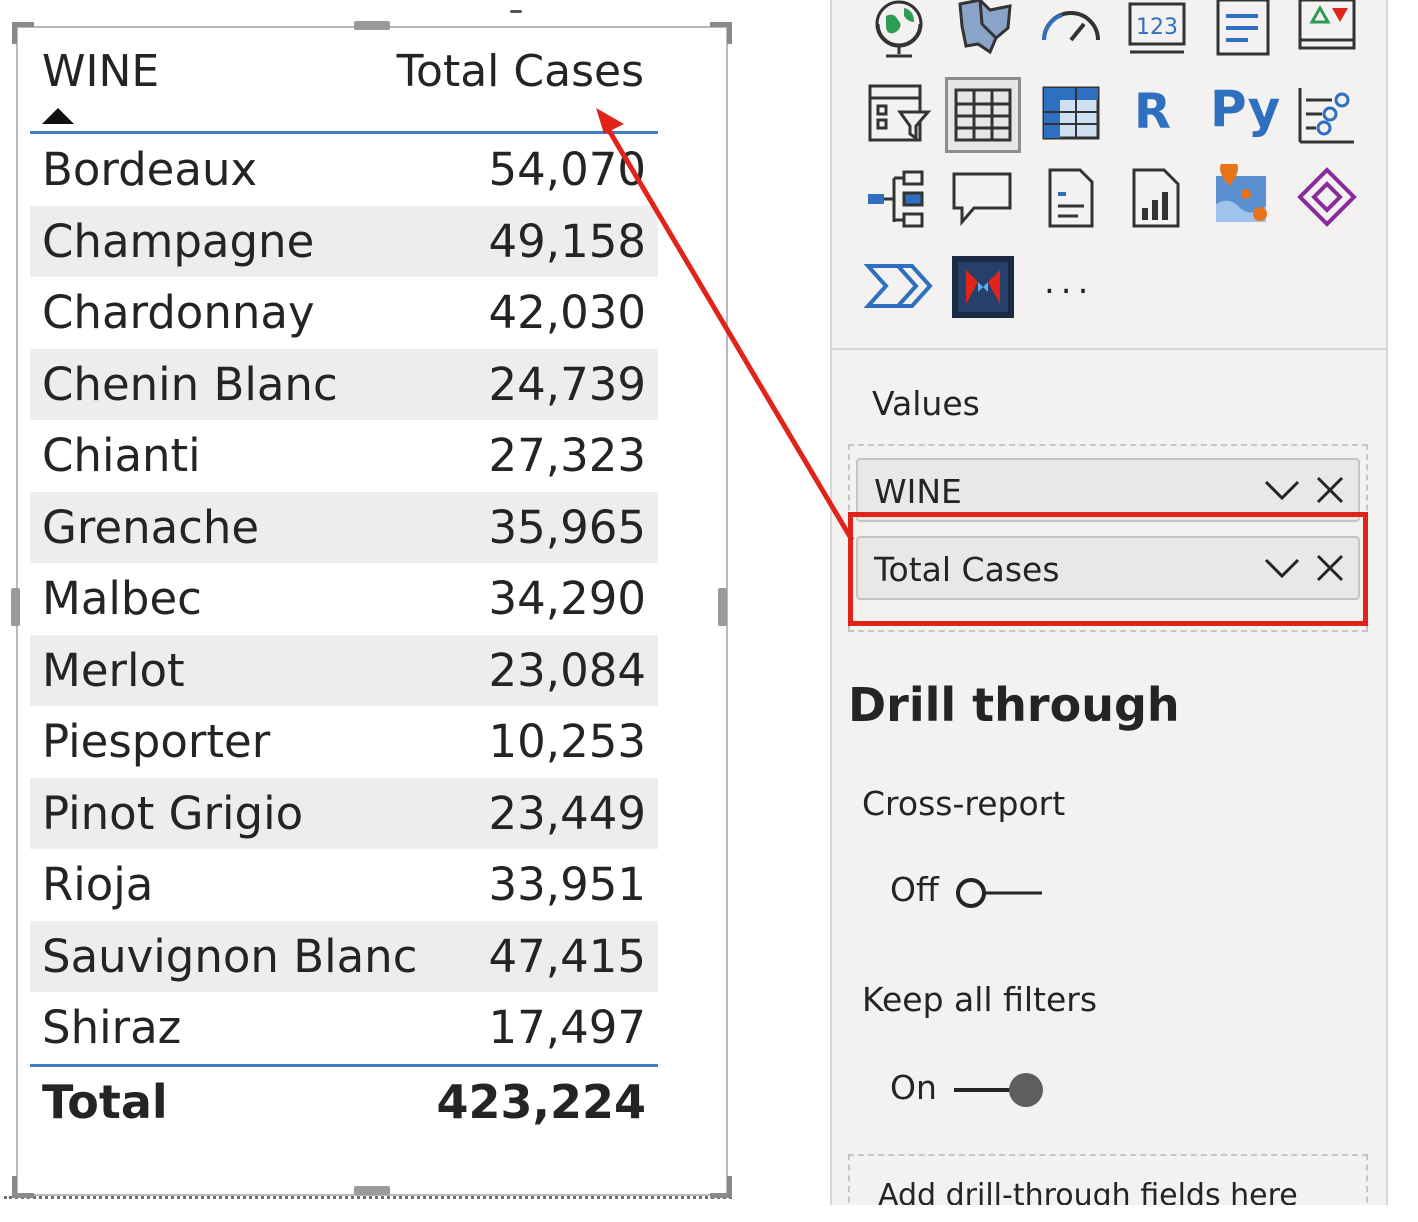 This screenshot has height=1222, width=1418. I want to click on wine-name-cell: Champagne, so click(178, 241).